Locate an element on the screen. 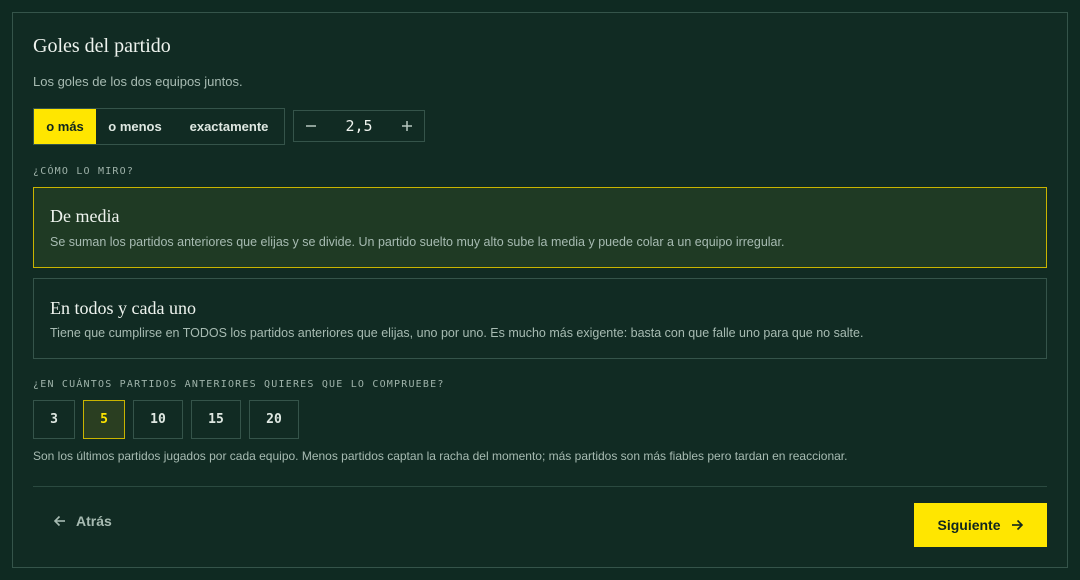 Image resolution: width=1080 pixels, height=580 pixels. method-option-title: De media is located at coordinates (85, 216).